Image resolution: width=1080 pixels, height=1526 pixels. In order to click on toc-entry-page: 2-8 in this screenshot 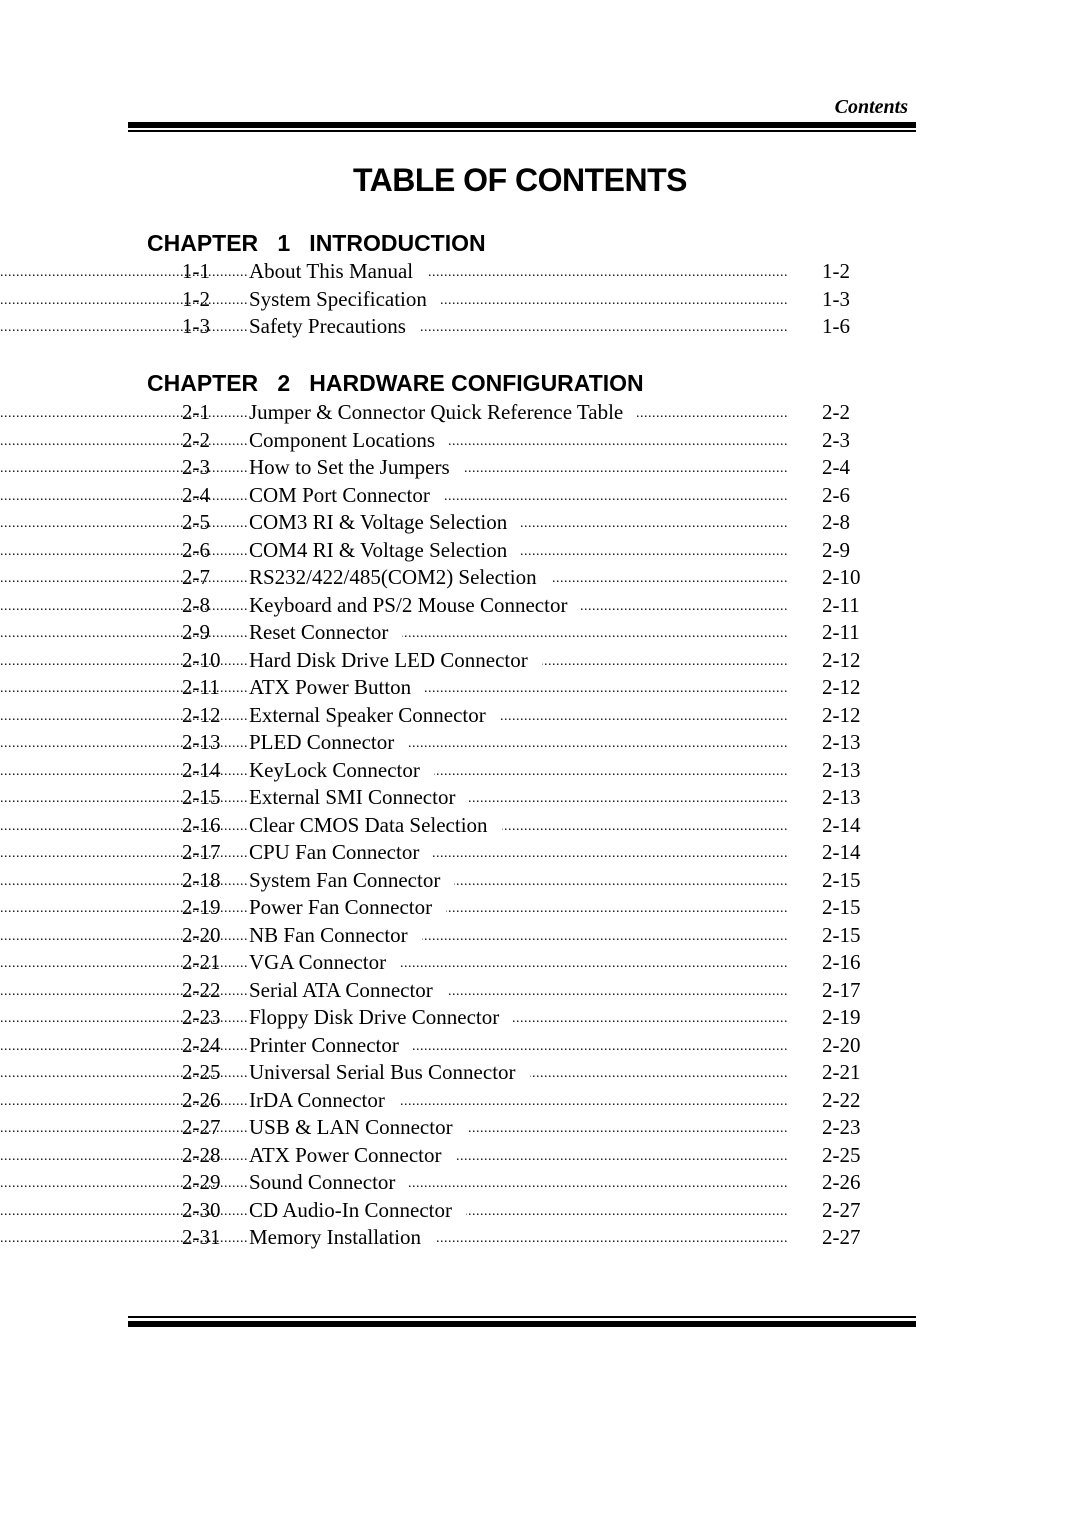, I will do `click(836, 522)`.